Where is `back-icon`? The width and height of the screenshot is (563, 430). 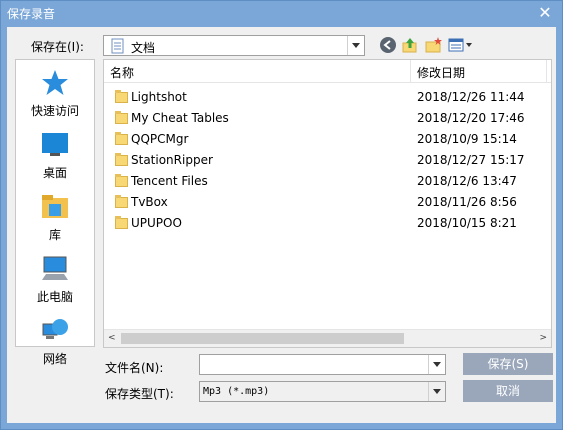 back-icon is located at coordinates (388, 45).